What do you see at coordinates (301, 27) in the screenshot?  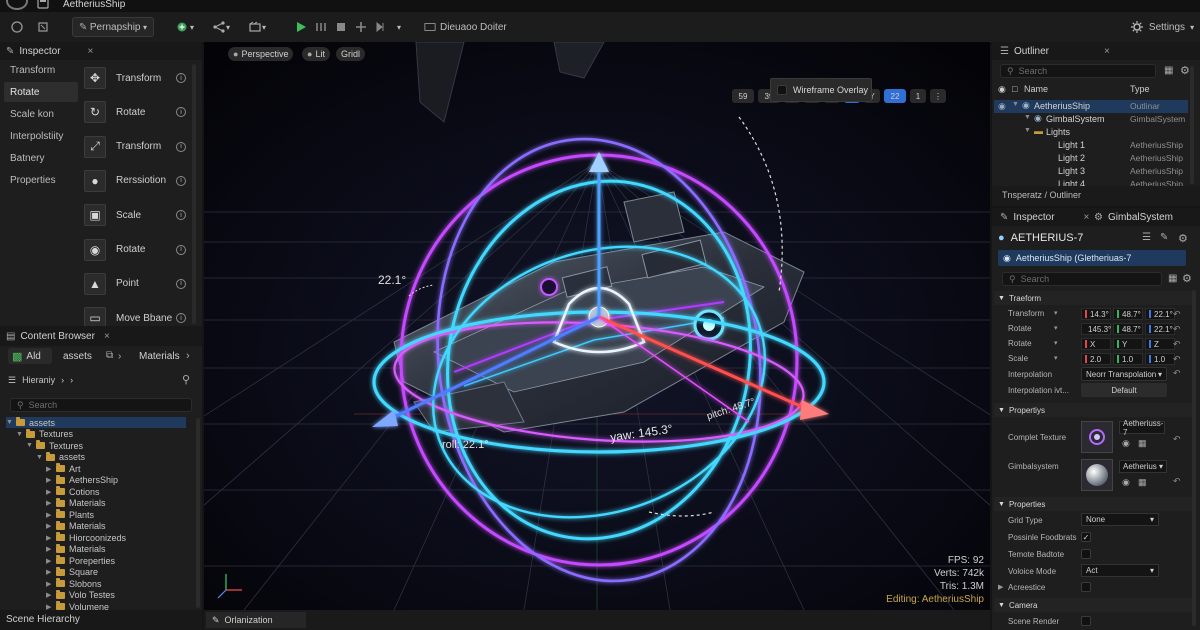 I see `play-icon` at bounding box center [301, 27].